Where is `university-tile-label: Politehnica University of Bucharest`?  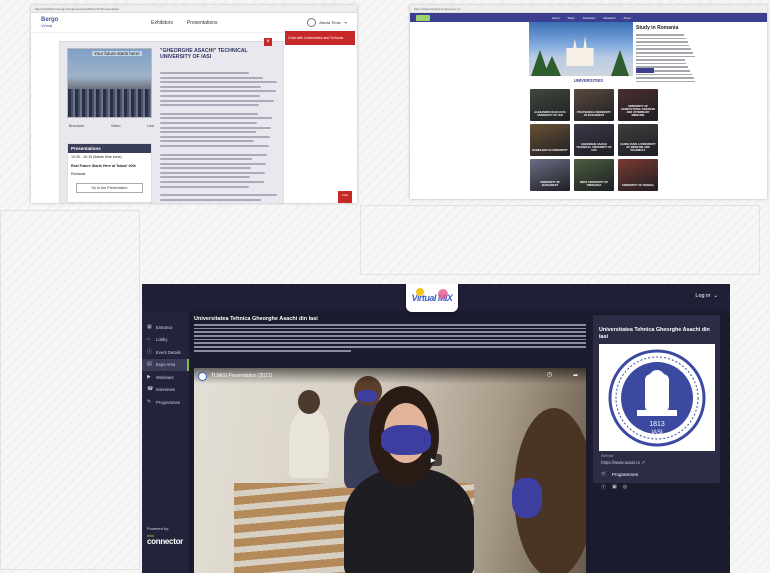 university-tile-label: Politehnica University of Bucharest is located at coordinates (594, 114).